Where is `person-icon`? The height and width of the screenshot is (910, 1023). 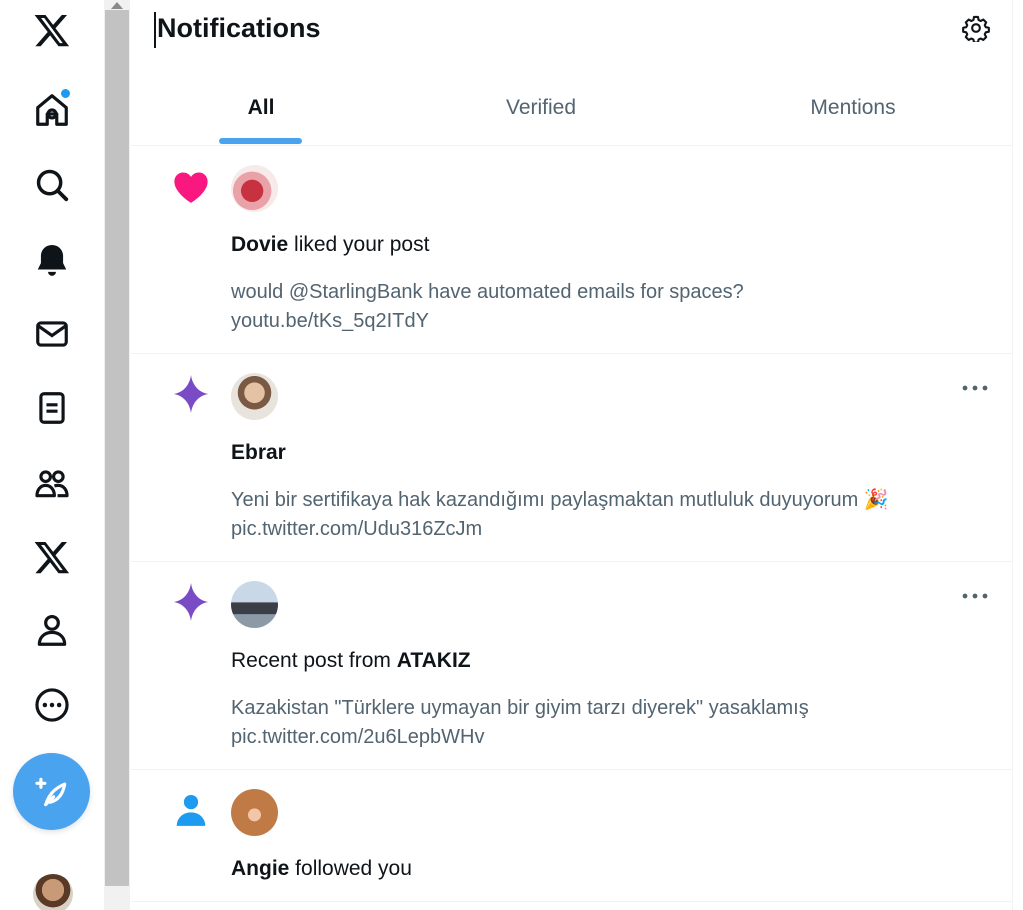
person-icon is located at coordinates (191, 810).